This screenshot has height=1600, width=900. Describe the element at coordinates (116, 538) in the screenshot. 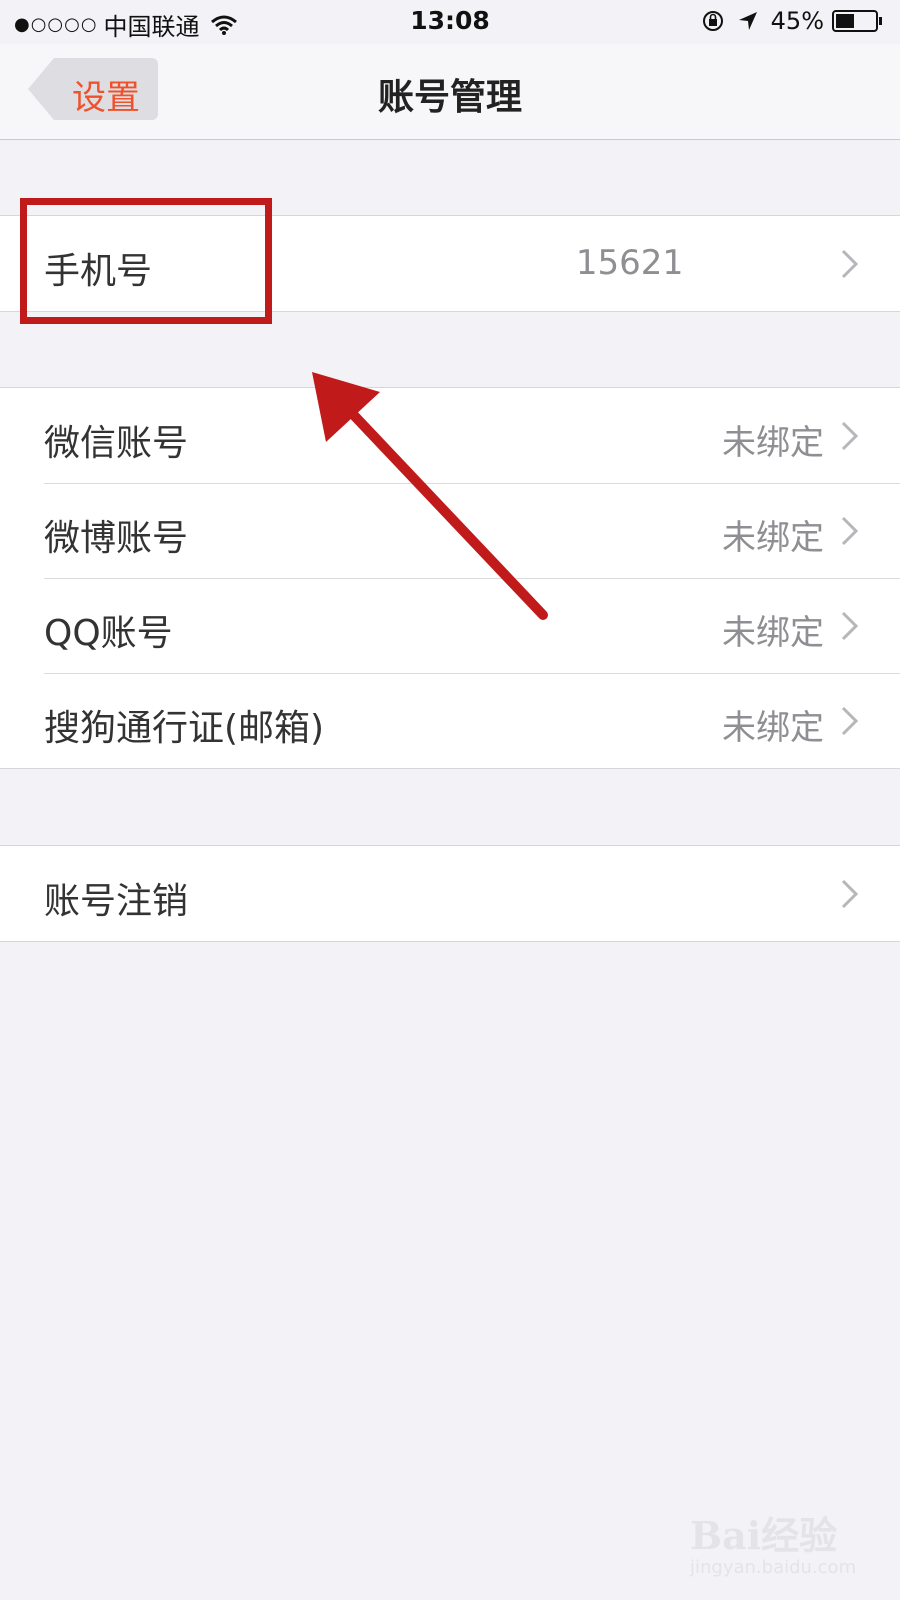

I see `row-label: 微博账号` at that location.